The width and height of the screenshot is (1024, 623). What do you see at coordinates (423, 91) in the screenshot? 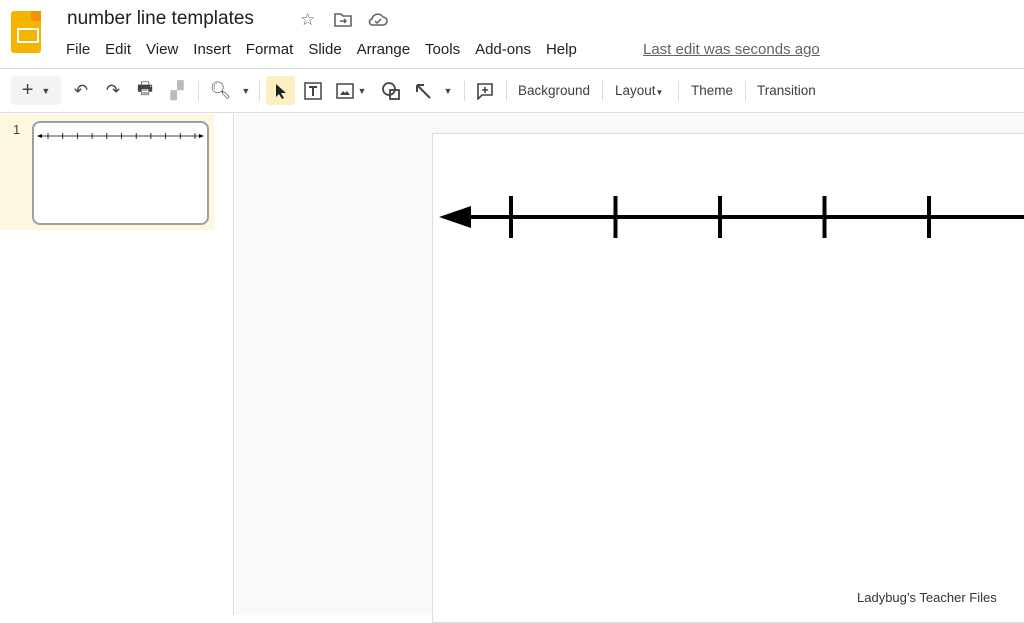
I see `line-arrow-icon` at bounding box center [423, 91].